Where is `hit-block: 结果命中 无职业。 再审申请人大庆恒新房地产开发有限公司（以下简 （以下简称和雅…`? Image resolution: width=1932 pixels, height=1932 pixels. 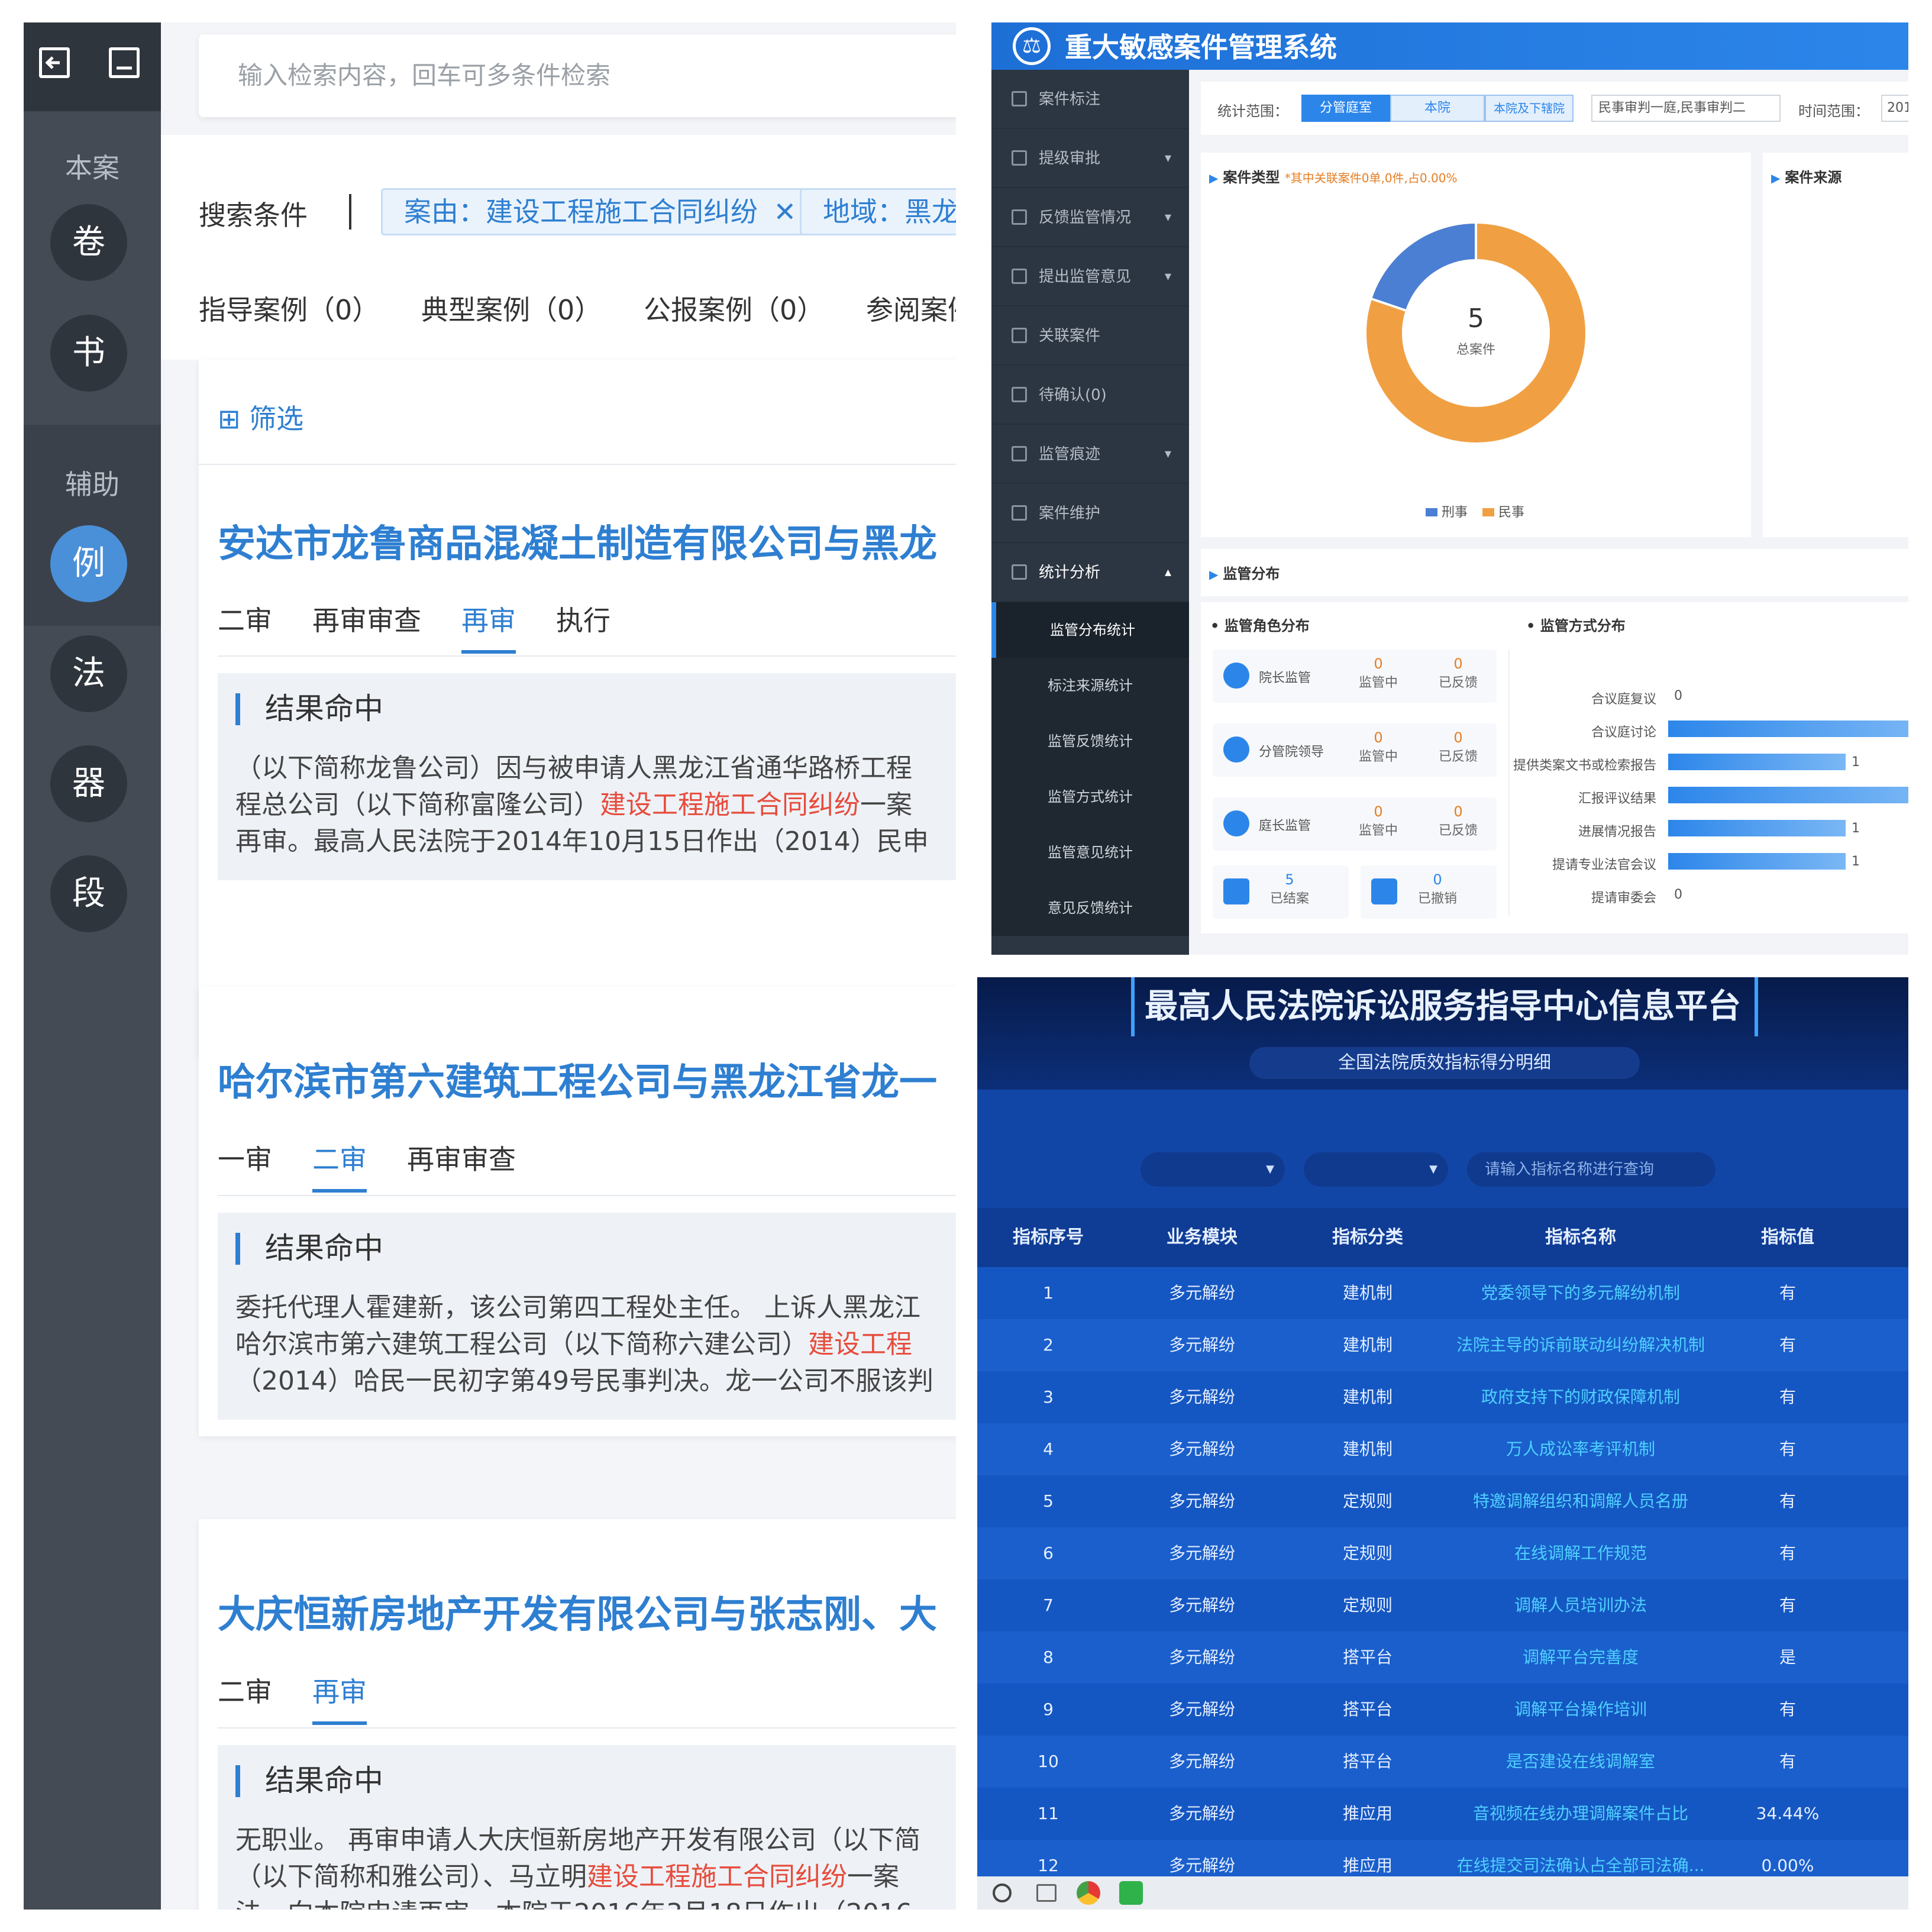
hit-block: 结果命中 无职业。 再审申请人大庆恒新房地产开发有限公司（以下简 （以下简称和雅… is located at coordinates (587, 1827).